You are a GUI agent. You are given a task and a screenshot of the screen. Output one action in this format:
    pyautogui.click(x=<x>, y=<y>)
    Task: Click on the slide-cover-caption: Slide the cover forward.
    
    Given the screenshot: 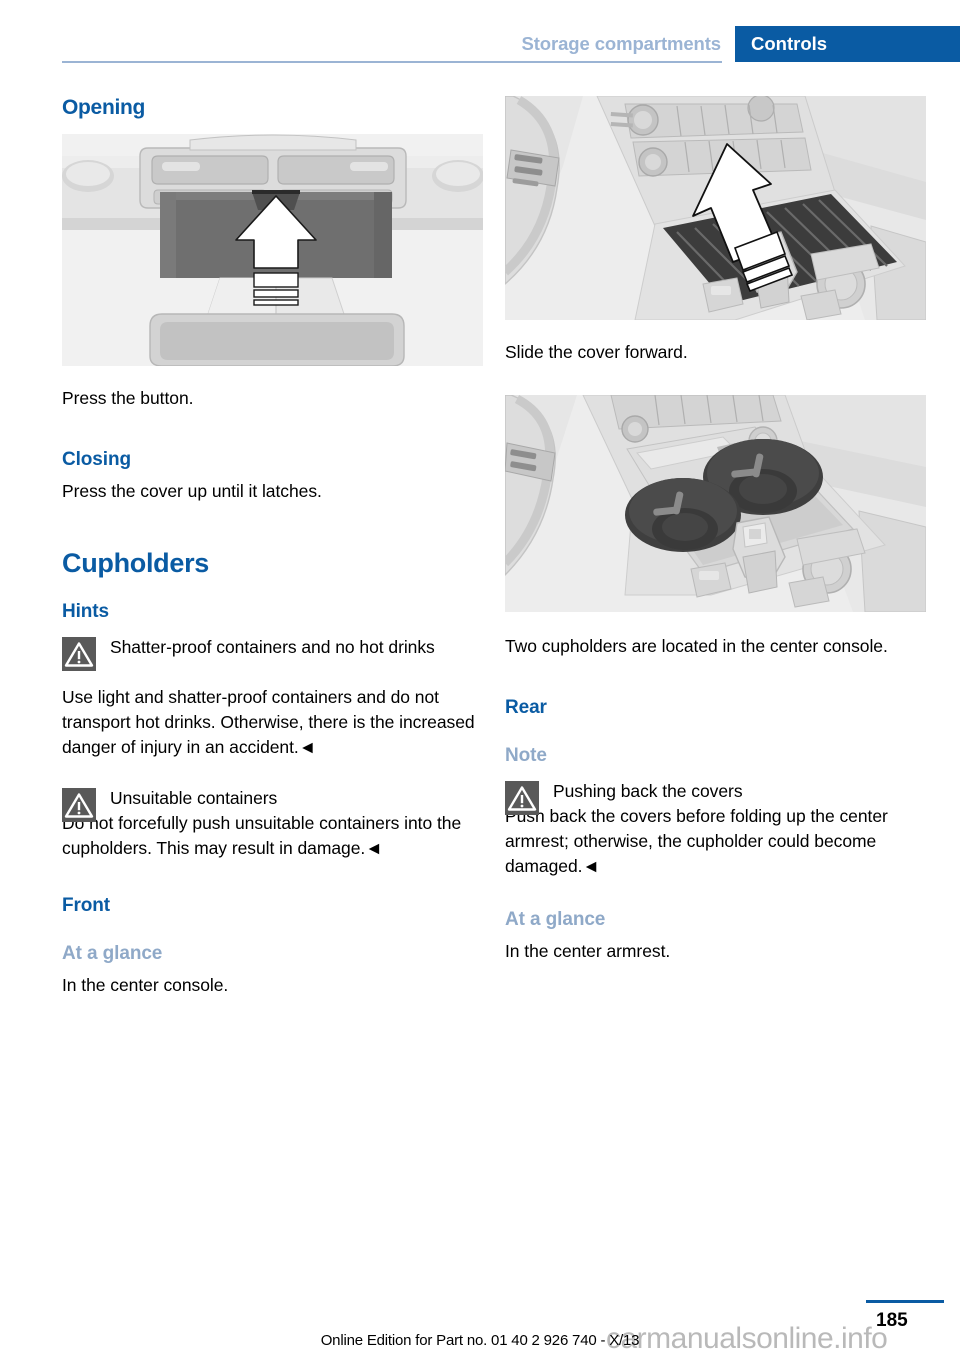 What is the action you would take?
    pyautogui.click(x=596, y=352)
    